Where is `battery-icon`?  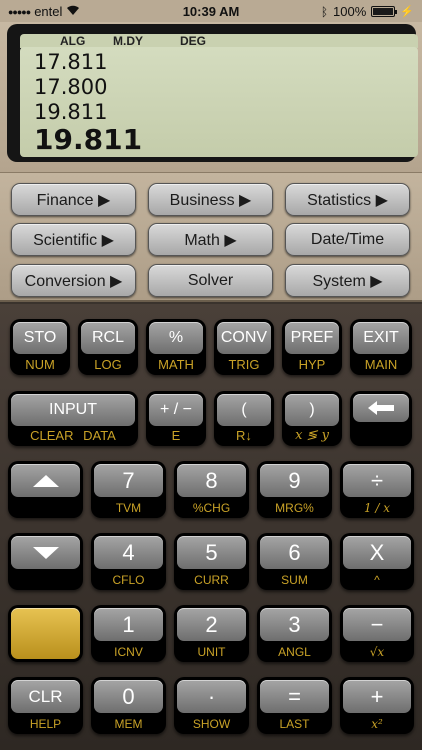 battery-icon is located at coordinates (384, 11).